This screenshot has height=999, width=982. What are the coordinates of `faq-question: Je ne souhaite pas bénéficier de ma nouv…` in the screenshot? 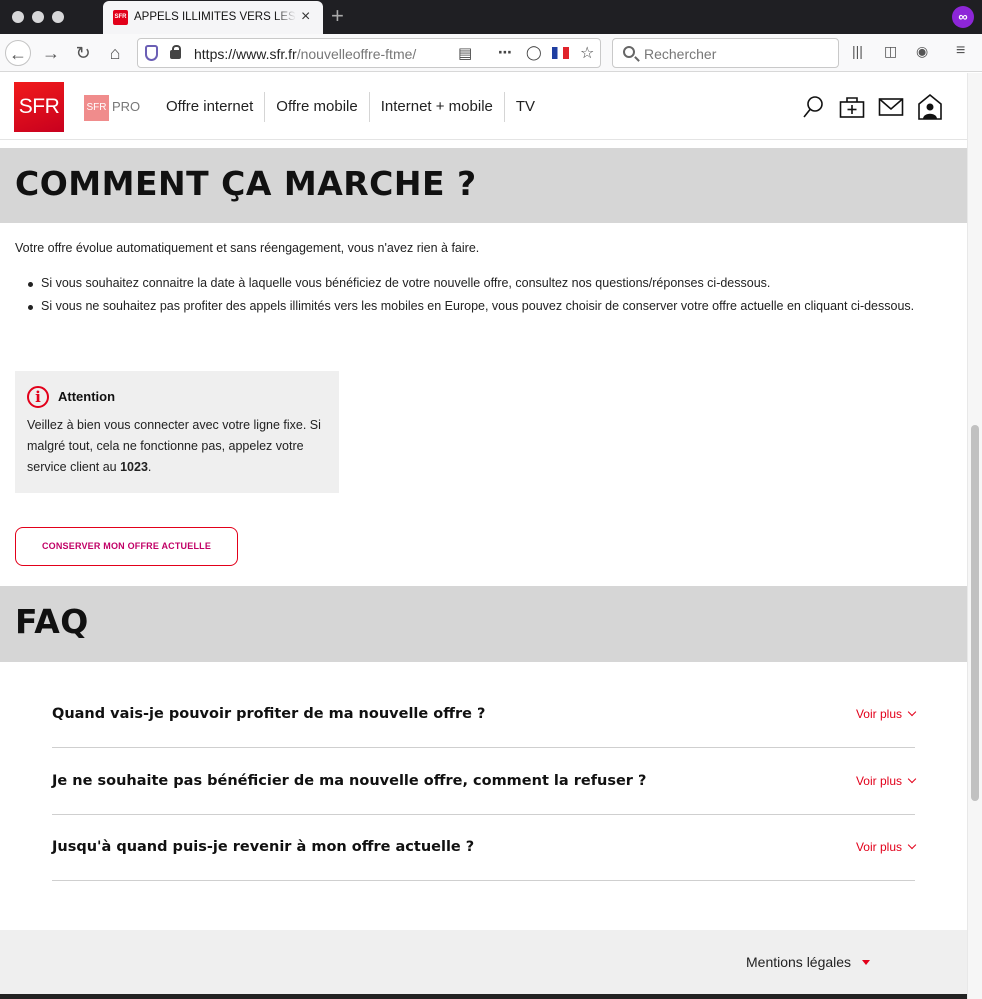 It's located at (349, 781).